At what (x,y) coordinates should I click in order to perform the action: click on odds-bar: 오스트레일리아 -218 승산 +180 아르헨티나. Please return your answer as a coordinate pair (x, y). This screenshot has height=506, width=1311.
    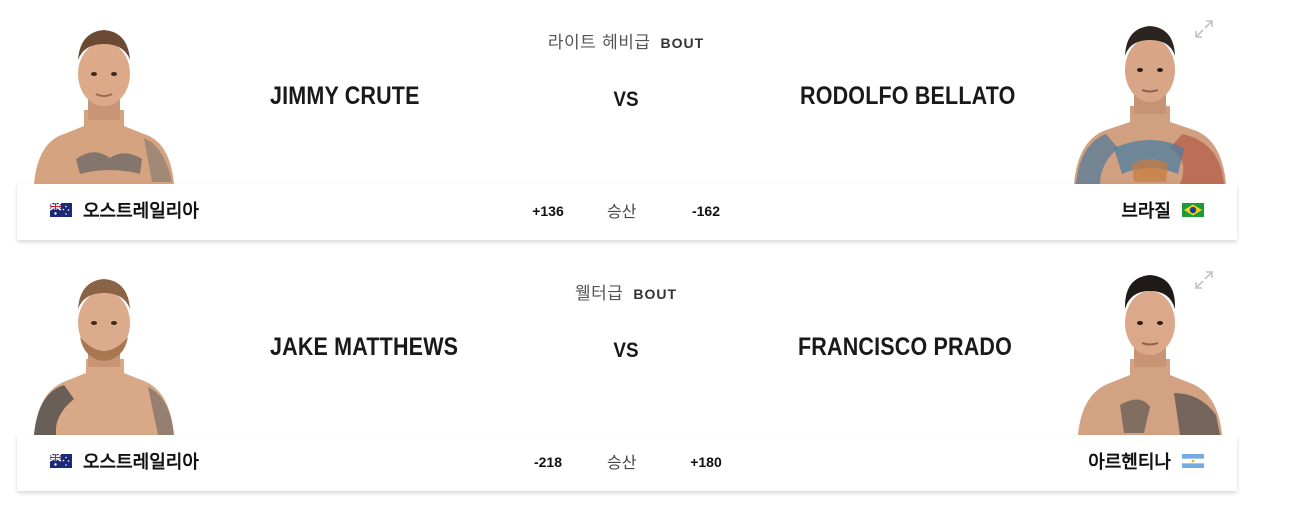
    Looking at the image, I should click on (627, 463).